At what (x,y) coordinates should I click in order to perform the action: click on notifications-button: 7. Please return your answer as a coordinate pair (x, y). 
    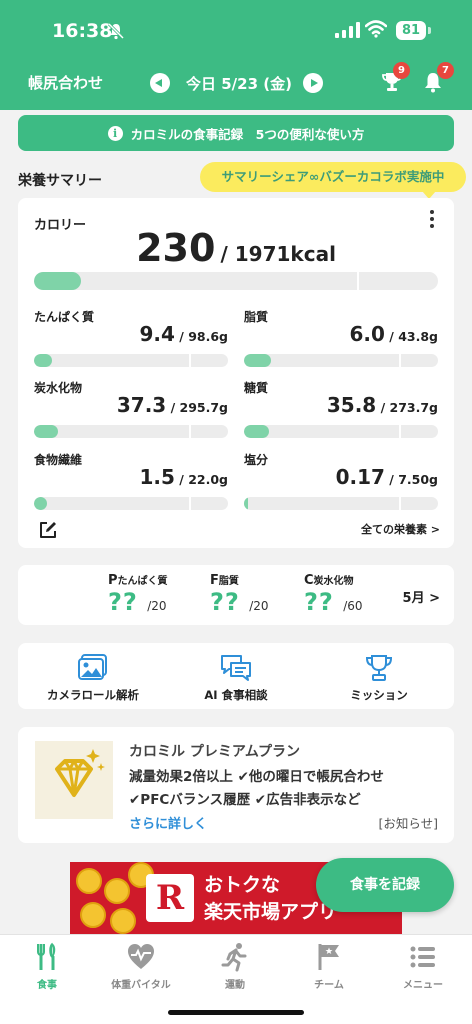
    Looking at the image, I should click on (437, 79).